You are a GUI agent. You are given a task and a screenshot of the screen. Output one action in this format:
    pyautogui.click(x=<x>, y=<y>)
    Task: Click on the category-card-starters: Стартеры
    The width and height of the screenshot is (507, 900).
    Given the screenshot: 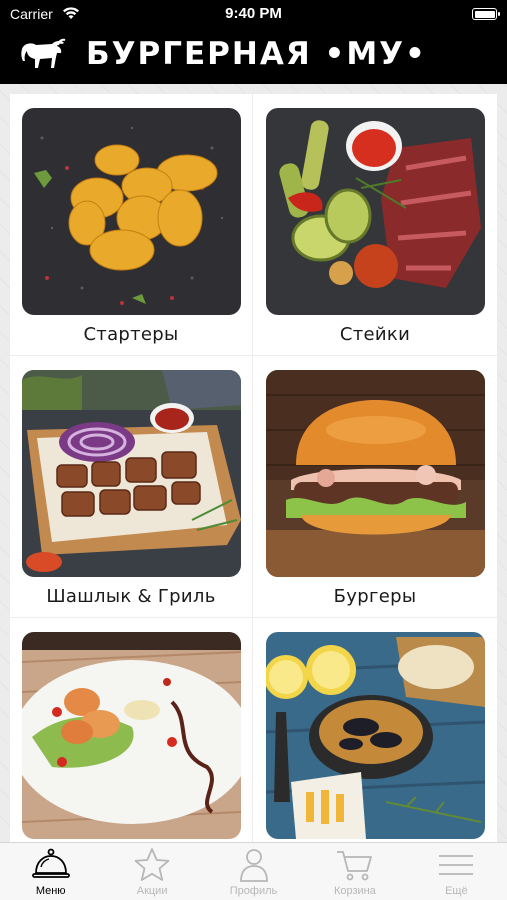 What is the action you would take?
    pyautogui.click(x=131, y=225)
    